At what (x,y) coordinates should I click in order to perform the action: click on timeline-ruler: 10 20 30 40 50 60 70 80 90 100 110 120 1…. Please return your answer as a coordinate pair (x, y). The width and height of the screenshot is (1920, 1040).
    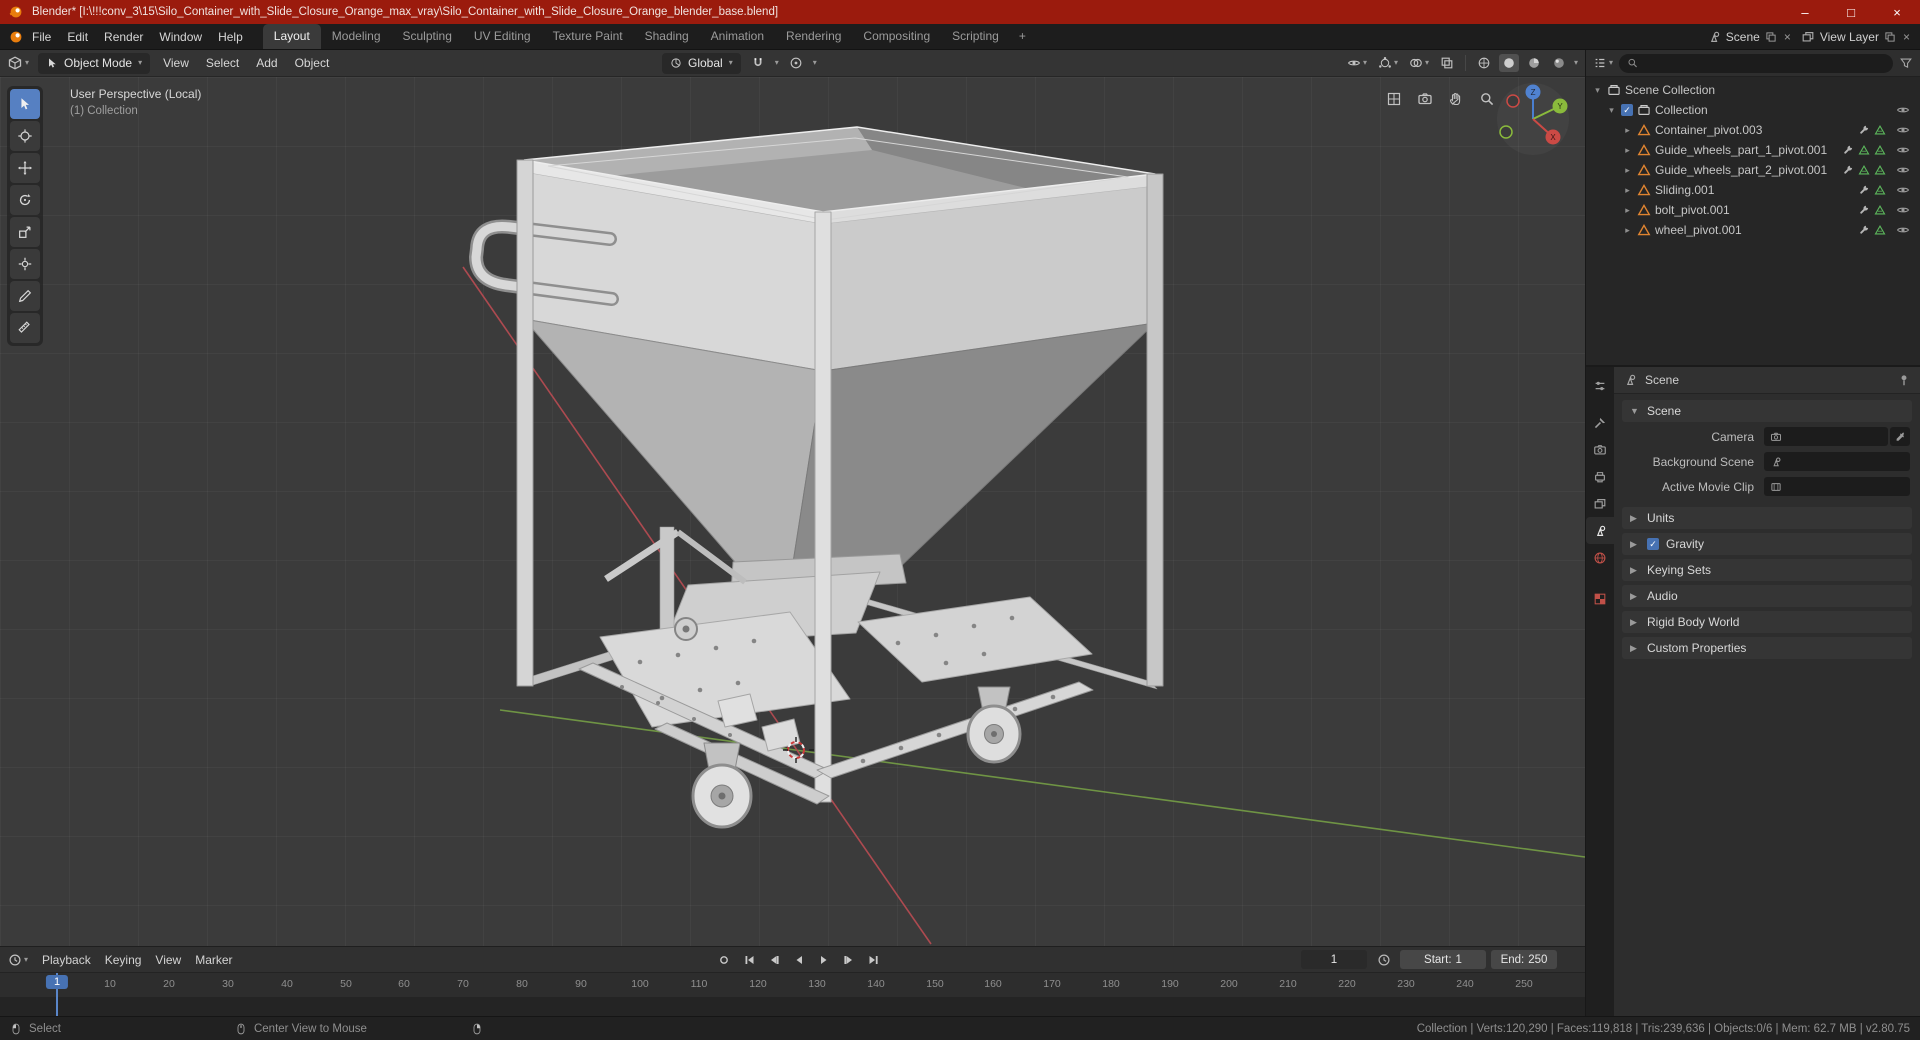
    Looking at the image, I should click on (792, 985).